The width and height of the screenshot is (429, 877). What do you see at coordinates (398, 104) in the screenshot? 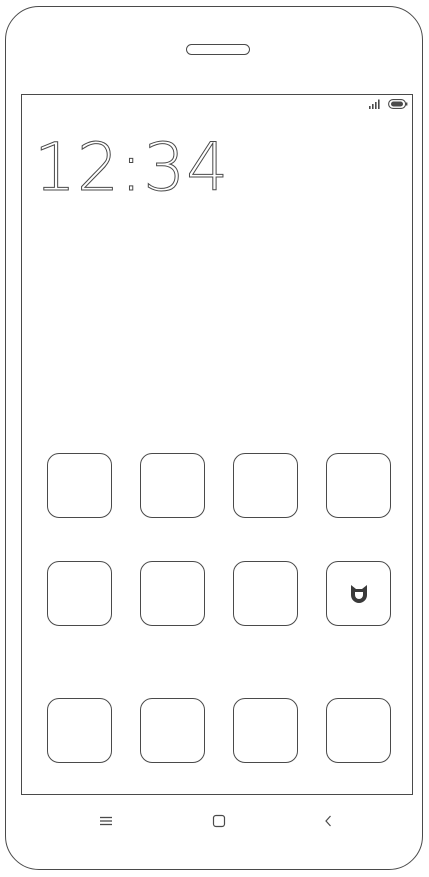
I see `battery-icon` at bounding box center [398, 104].